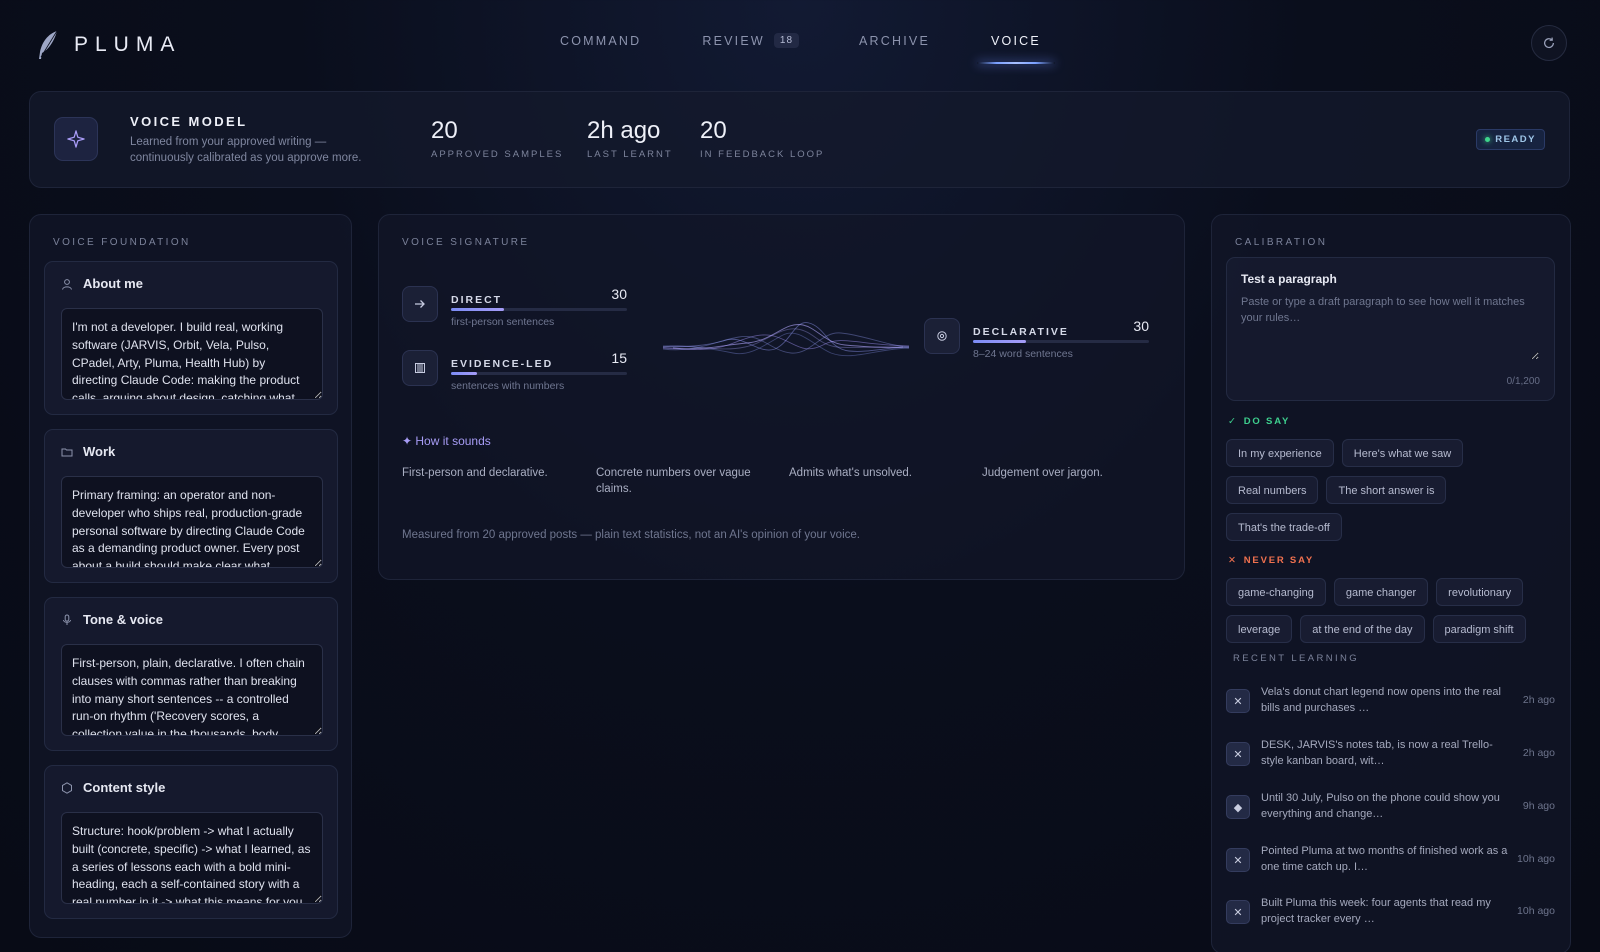 The width and height of the screenshot is (1600, 952). What do you see at coordinates (1289, 279) in the screenshot?
I see `test-paragraph-title: Test a paragraph` at bounding box center [1289, 279].